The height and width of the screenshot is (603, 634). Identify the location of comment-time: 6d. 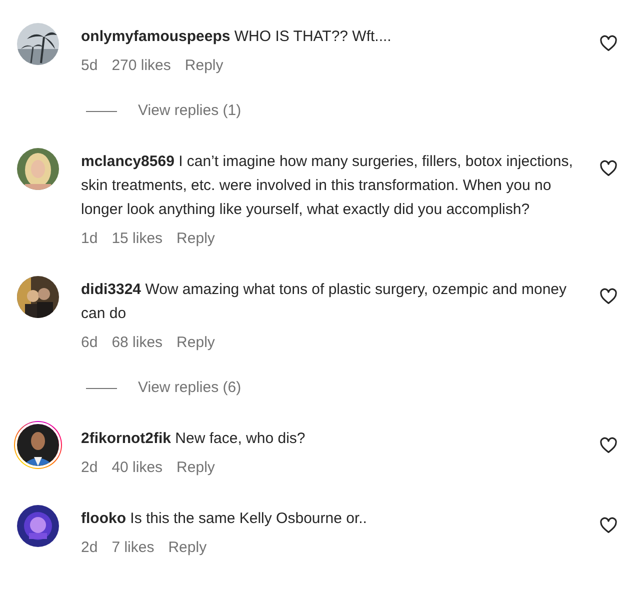
(89, 343).